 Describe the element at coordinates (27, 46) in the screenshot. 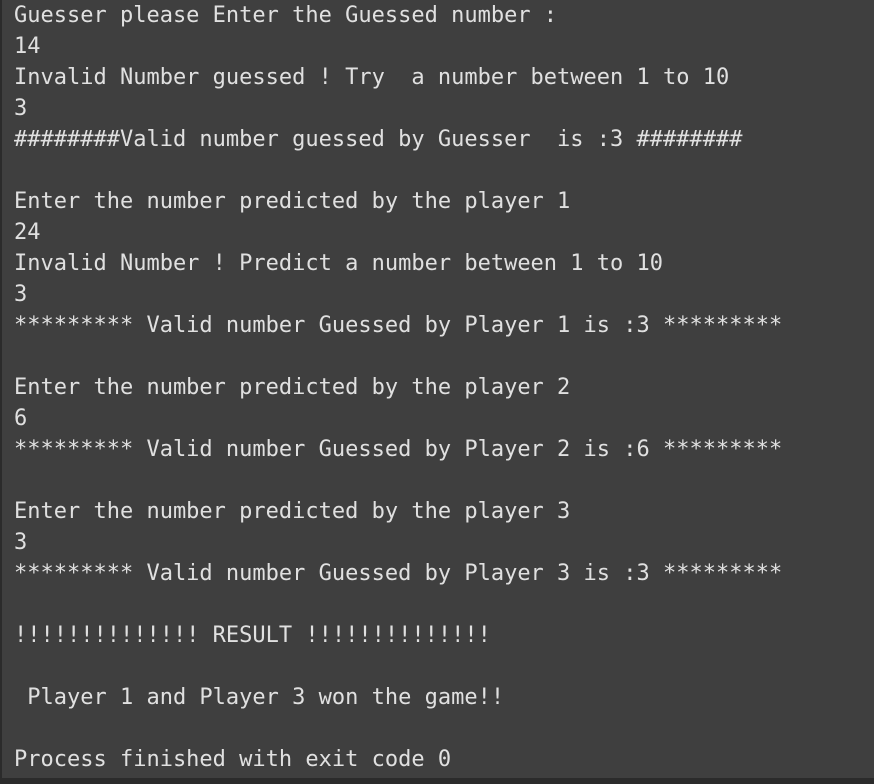

I see `console-line: 14` at that location.